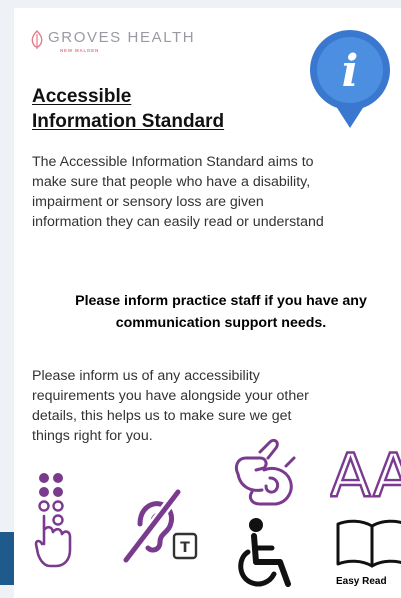 Image resolution: width=401 pixels, height=598 pixels. I want to click on brand-name: GROVES HEALTH, so click(122, 37).